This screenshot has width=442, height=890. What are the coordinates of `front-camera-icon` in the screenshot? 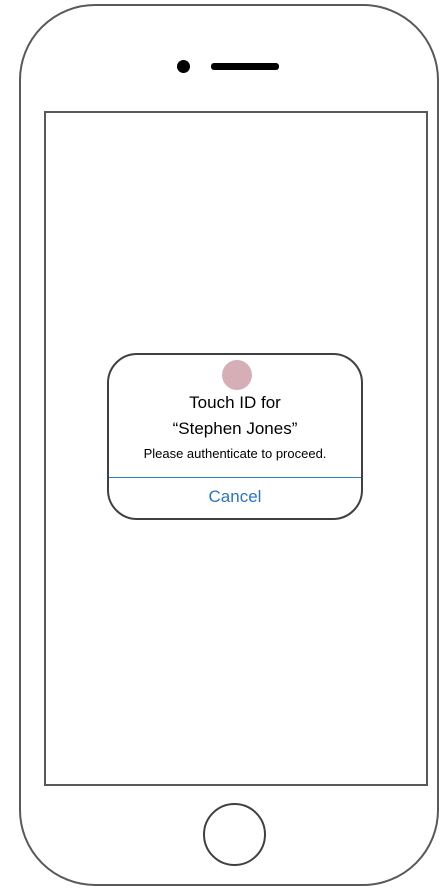 It's located at (183, 66).